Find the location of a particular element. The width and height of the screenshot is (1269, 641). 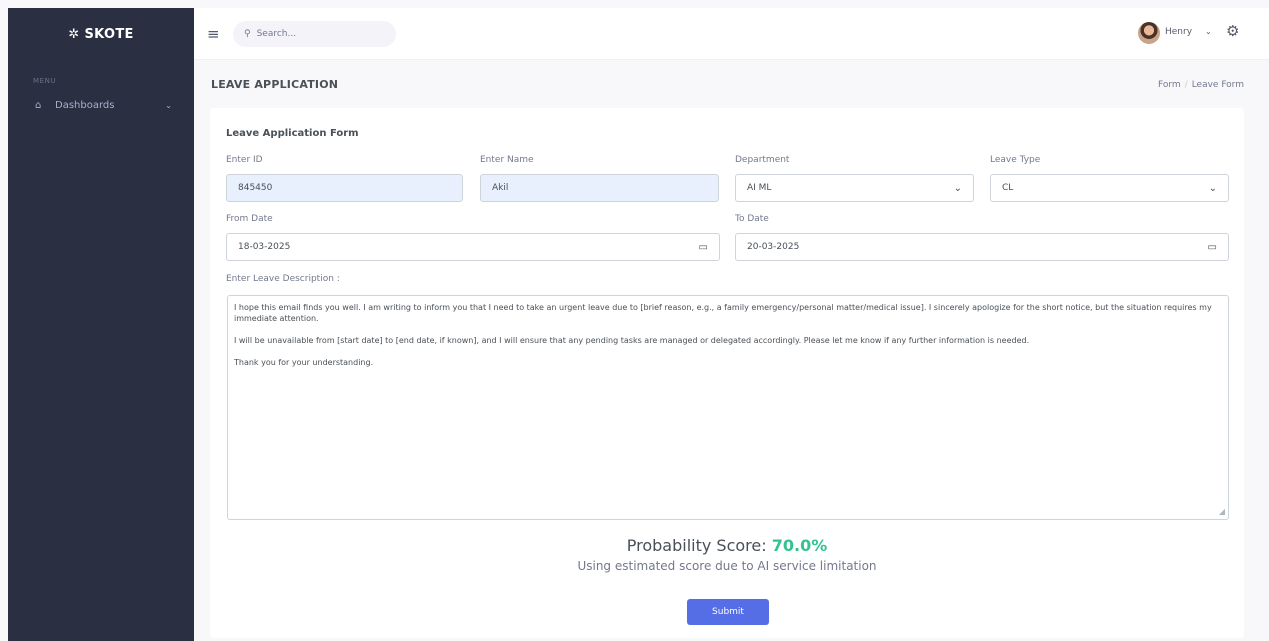

brand-name: SKOTE is located at coordinates (109, 34).